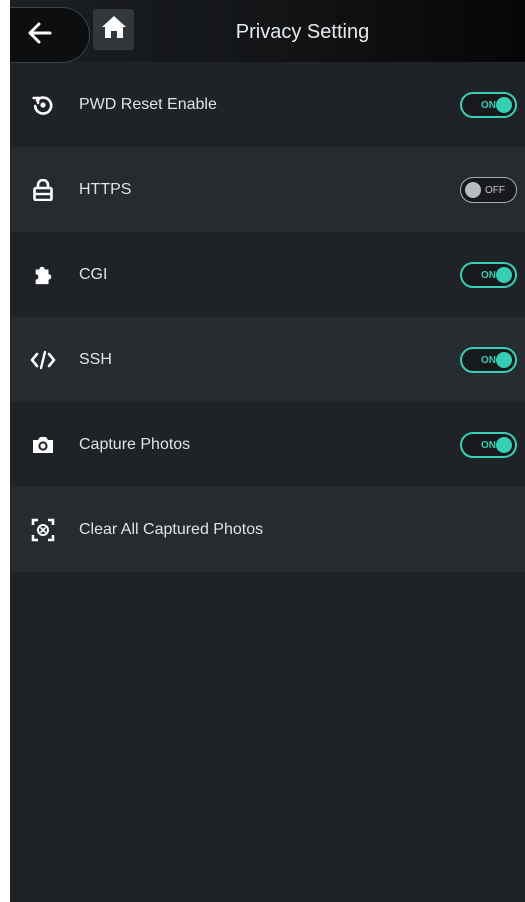  I want to click on setting-label: Clear All Captured Photos, so click(171, 529).